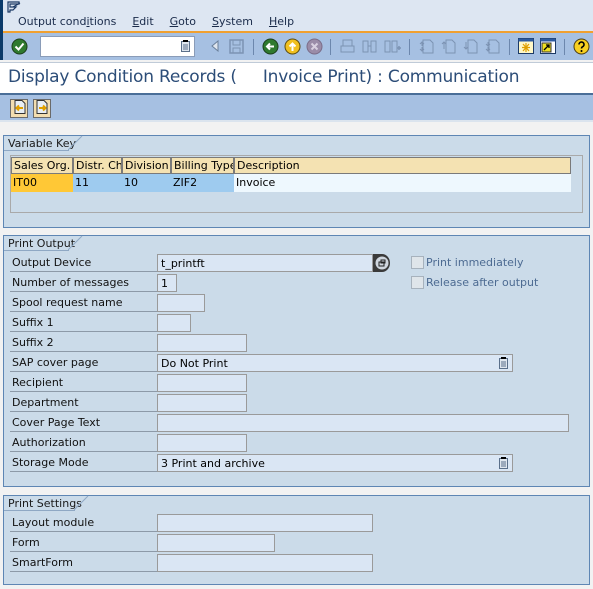  What do you see at coordinates (194, 363) in the screenshot?
I see `sap-cover-page-value: Do Not Print` at bounding box center [194, 363].